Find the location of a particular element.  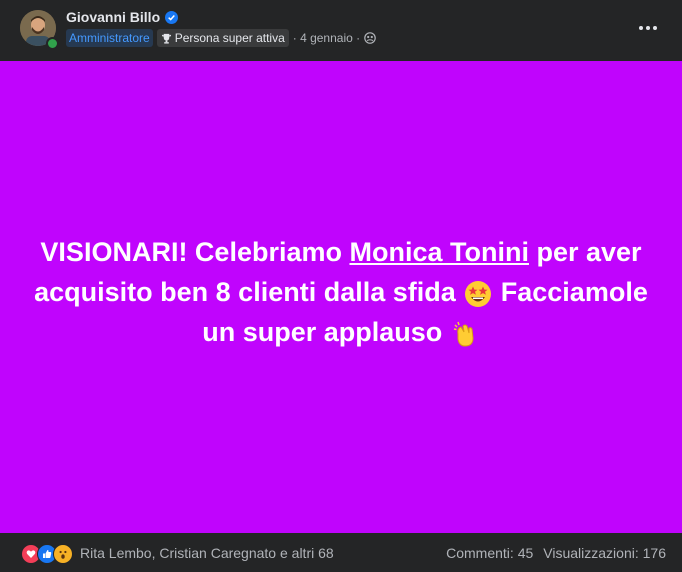

active-member-badge: Persona super attiva is located at coordinates (222, 38).